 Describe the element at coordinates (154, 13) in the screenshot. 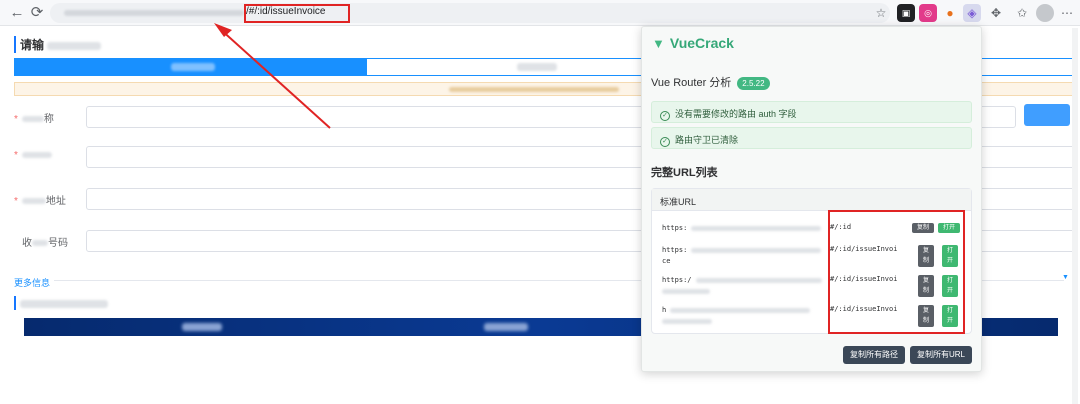

I see `blurred-url-host` at that location.